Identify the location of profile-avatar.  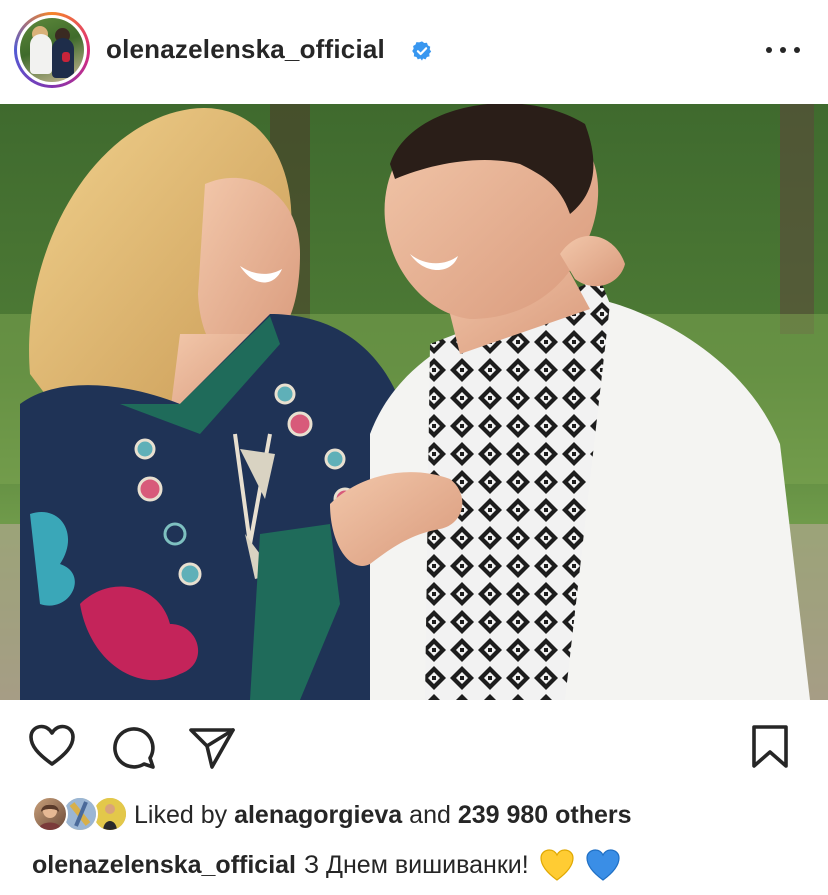
(52, 50).